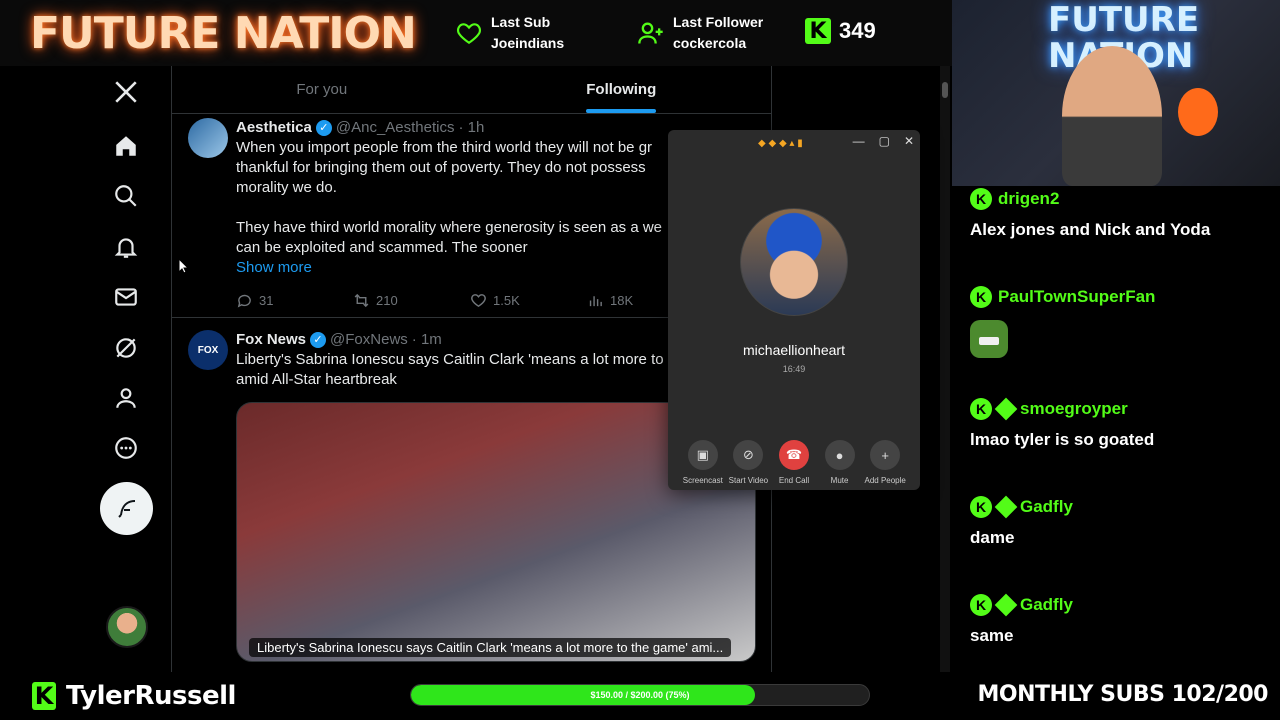  What do you see at coordinates (1062, 409) in the screenshot?
I see `chat-username: K smoegroyper` at bounding box center [1062, 409].